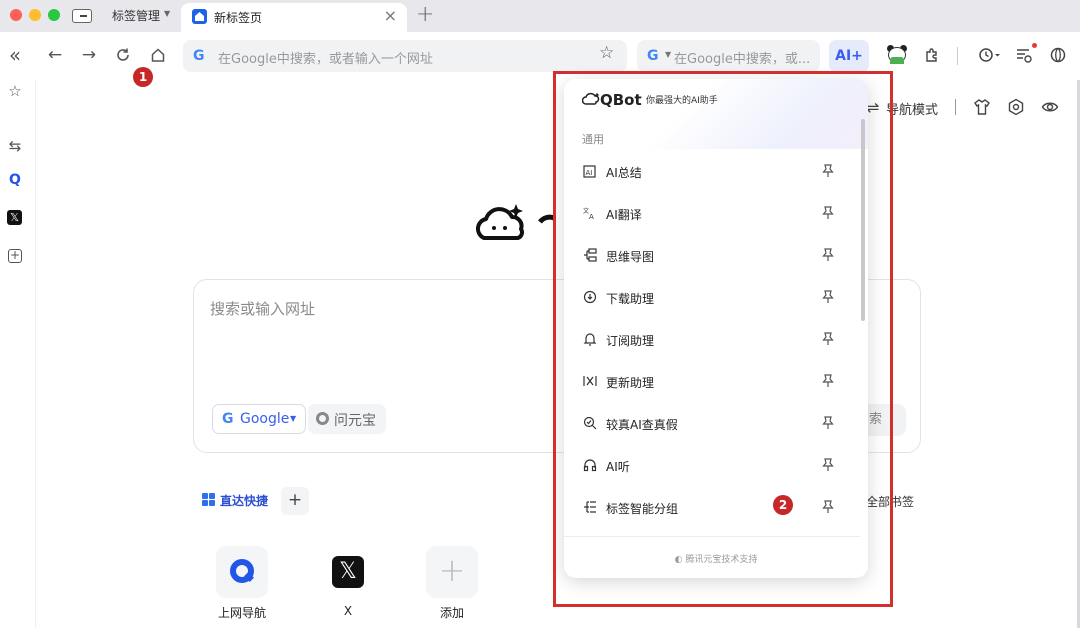 This screenshot has width=1080, height=628. Describe the element at coordinates (55, 55) in the screenshot. I see `back-button: ←` at that location.